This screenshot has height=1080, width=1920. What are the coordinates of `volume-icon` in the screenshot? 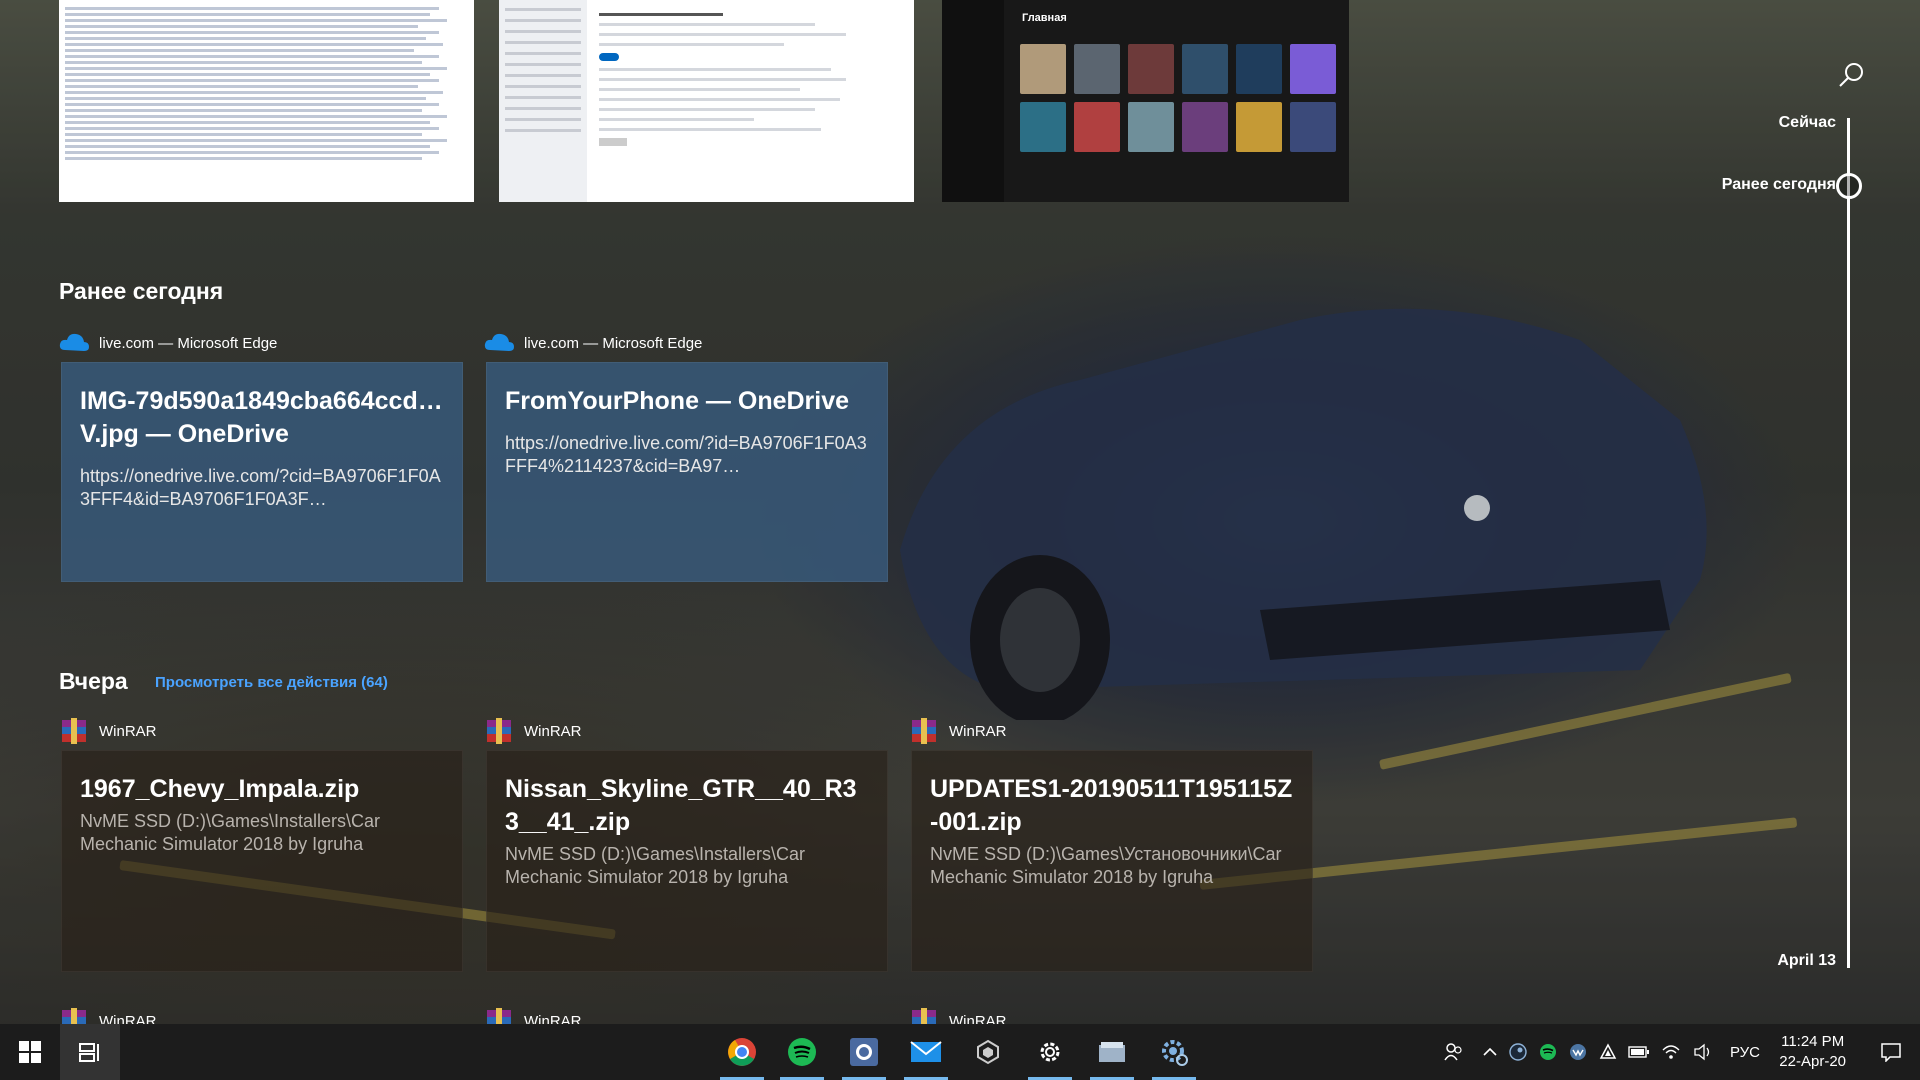 It's located at (1702, 1052).